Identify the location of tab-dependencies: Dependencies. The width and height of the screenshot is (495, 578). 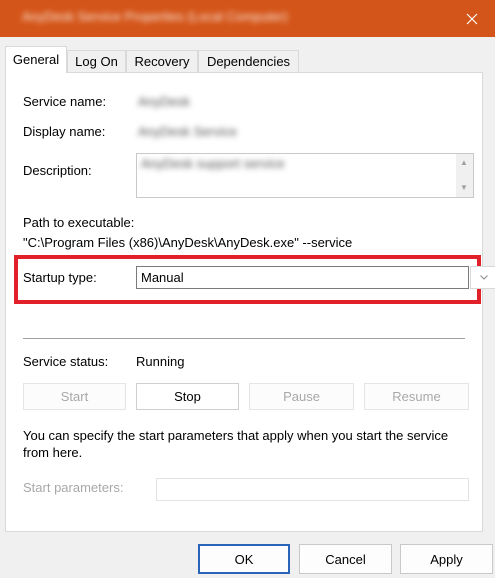
(248, 61).